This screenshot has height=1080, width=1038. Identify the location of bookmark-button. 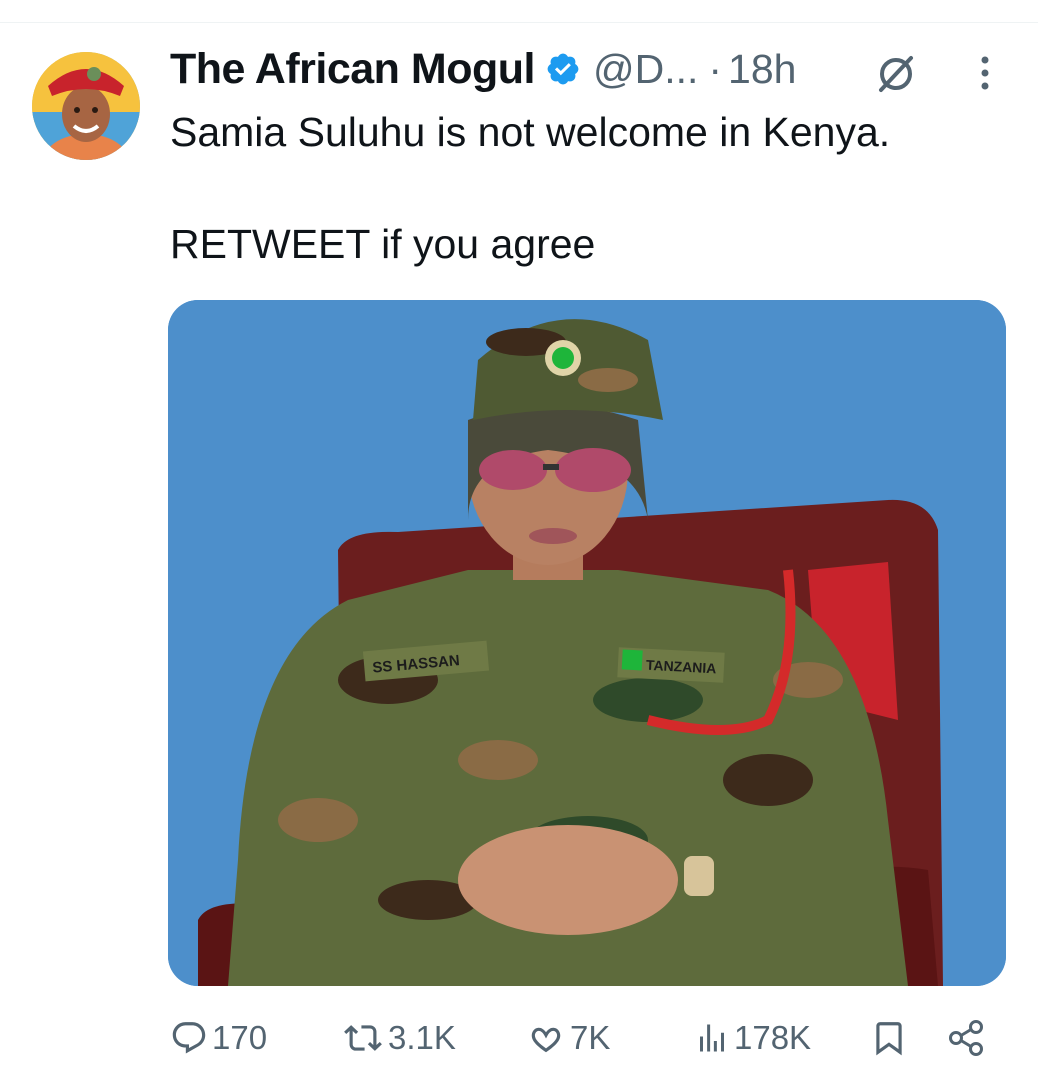
(889, 1038).